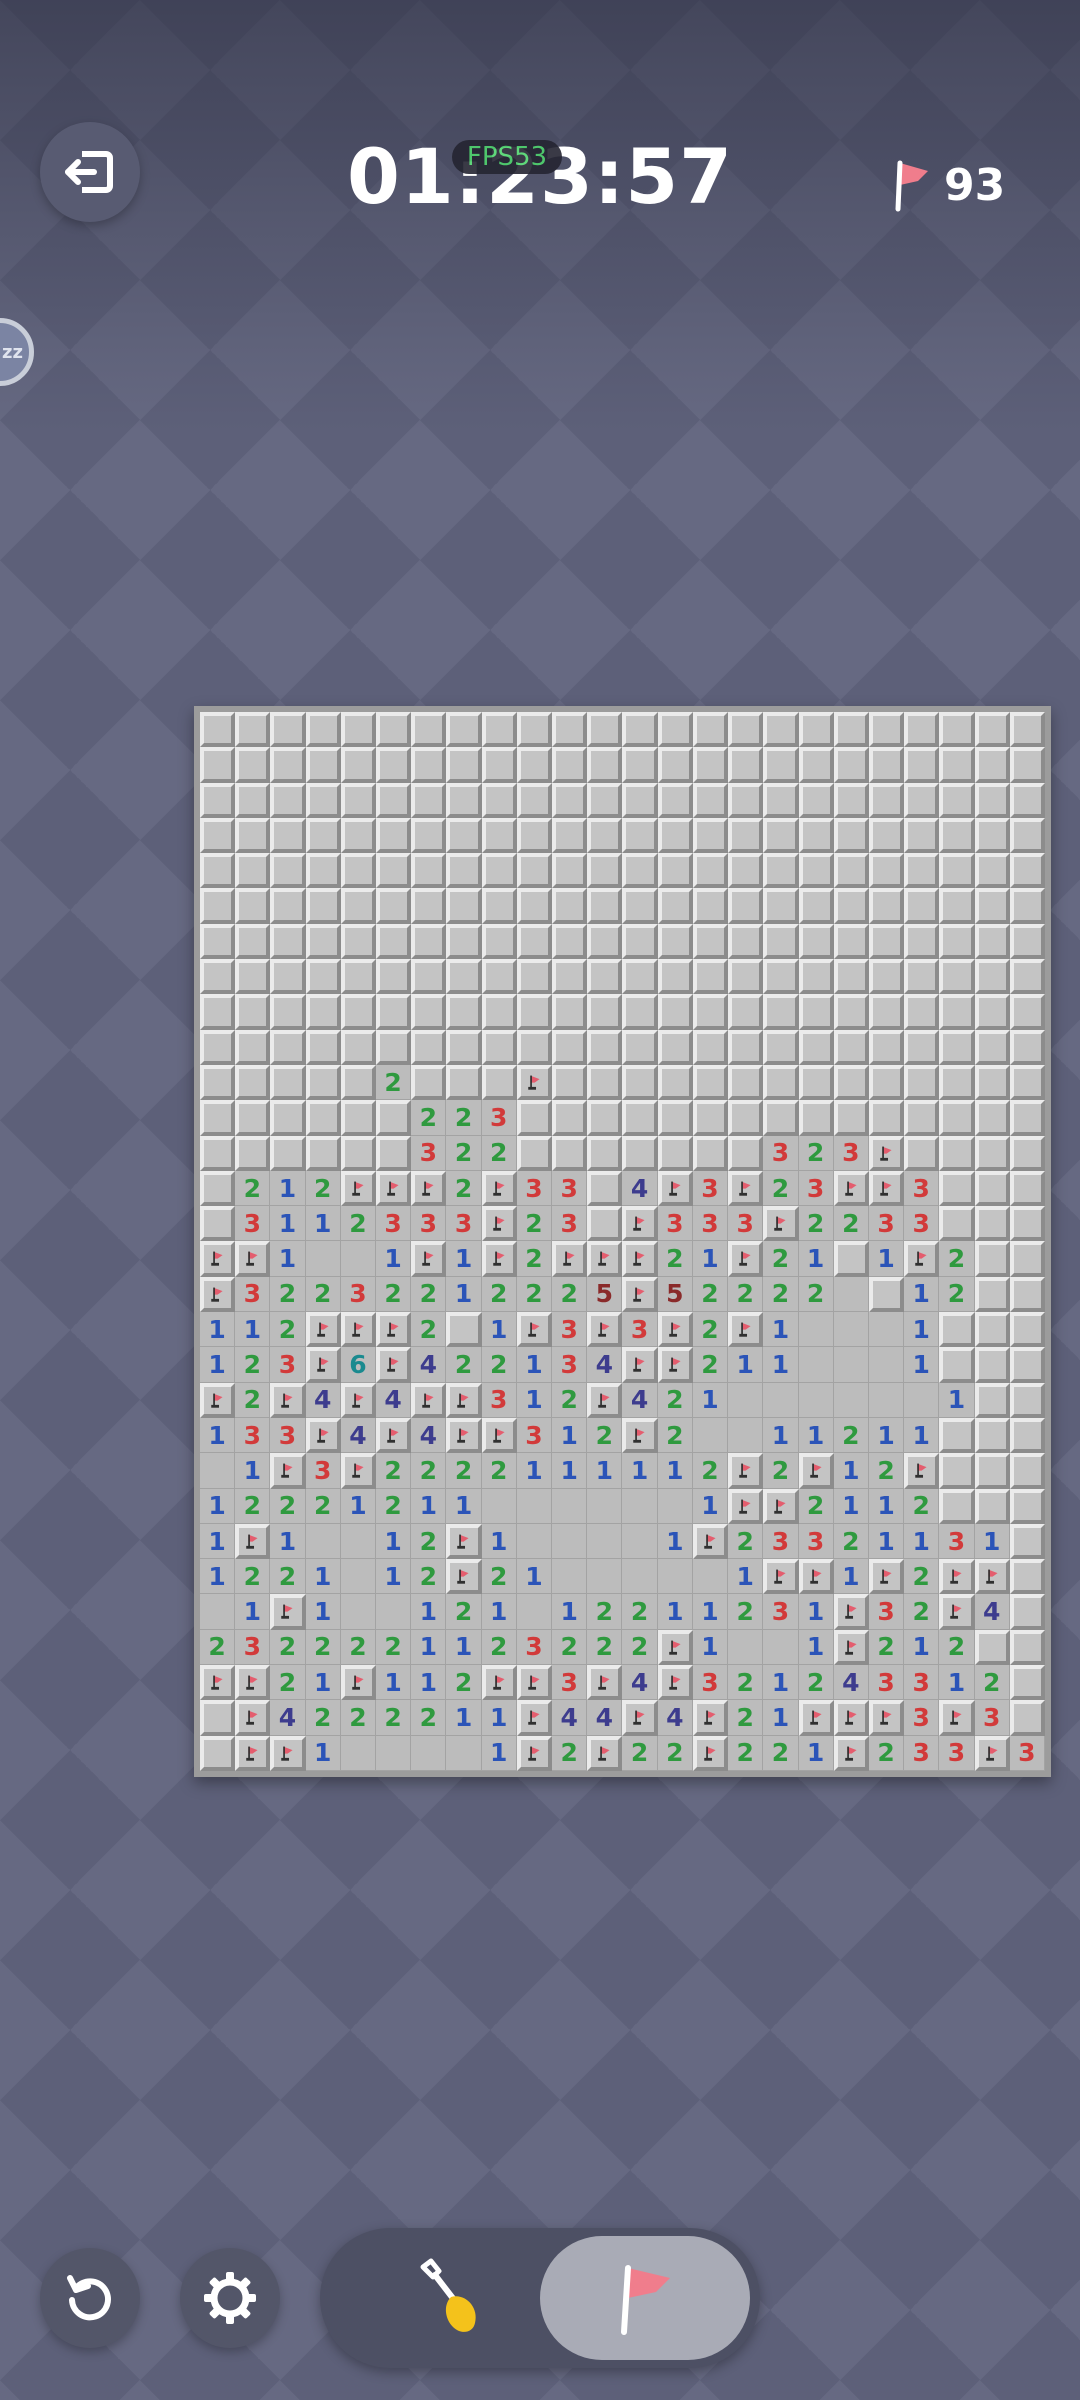  Describe the element at coordinates (605, 1294) in the screenshot. I see `number-cell: 5` at that location.